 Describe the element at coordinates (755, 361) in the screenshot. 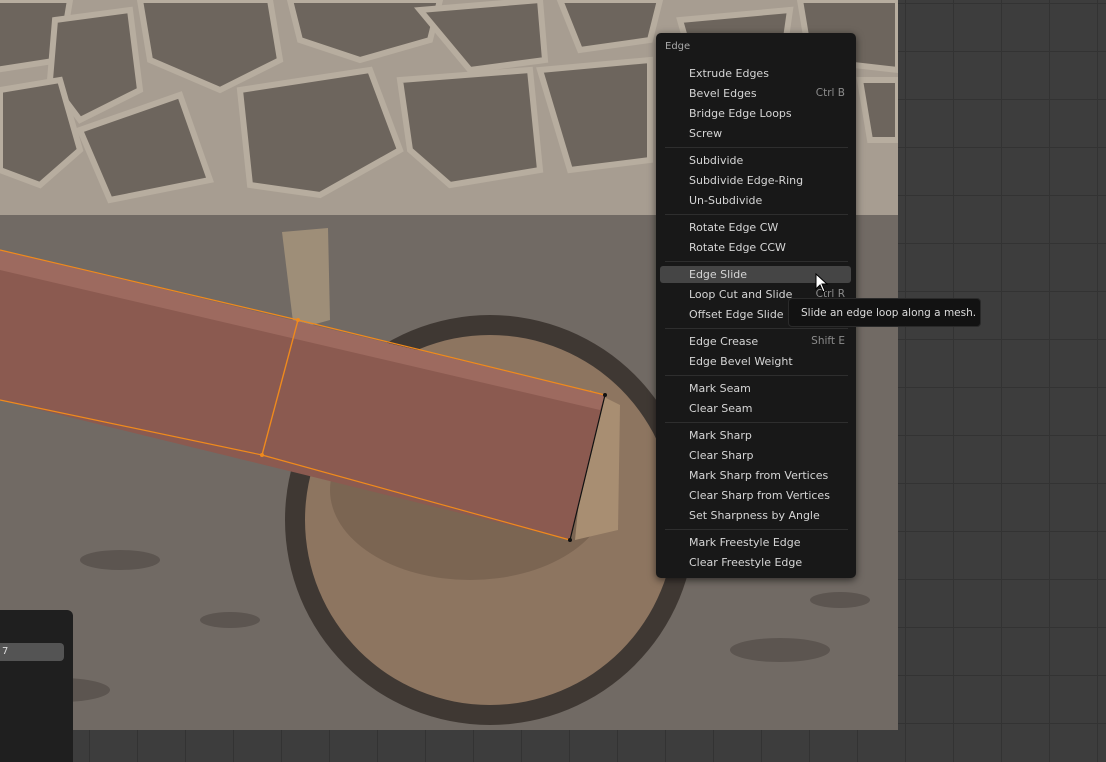

I see `menu-item-edge-bevel-weight: Edge Bevel Weight` at that location.